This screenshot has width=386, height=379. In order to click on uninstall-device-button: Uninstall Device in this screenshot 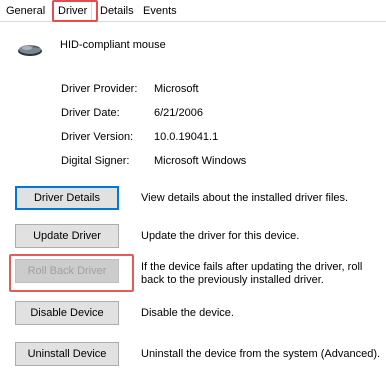, I will do `click(67, 354)`.